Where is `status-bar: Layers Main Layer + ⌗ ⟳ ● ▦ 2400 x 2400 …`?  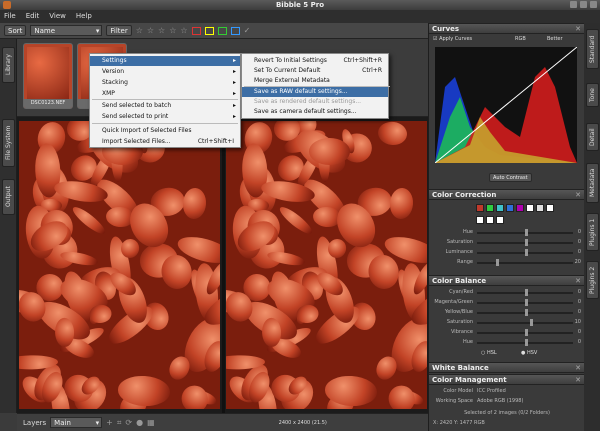 status-bar: Layers Main Layer + ⌗ ⟳ ● ▦ 2400 x 2400 … is located at coordinates (222, 422).